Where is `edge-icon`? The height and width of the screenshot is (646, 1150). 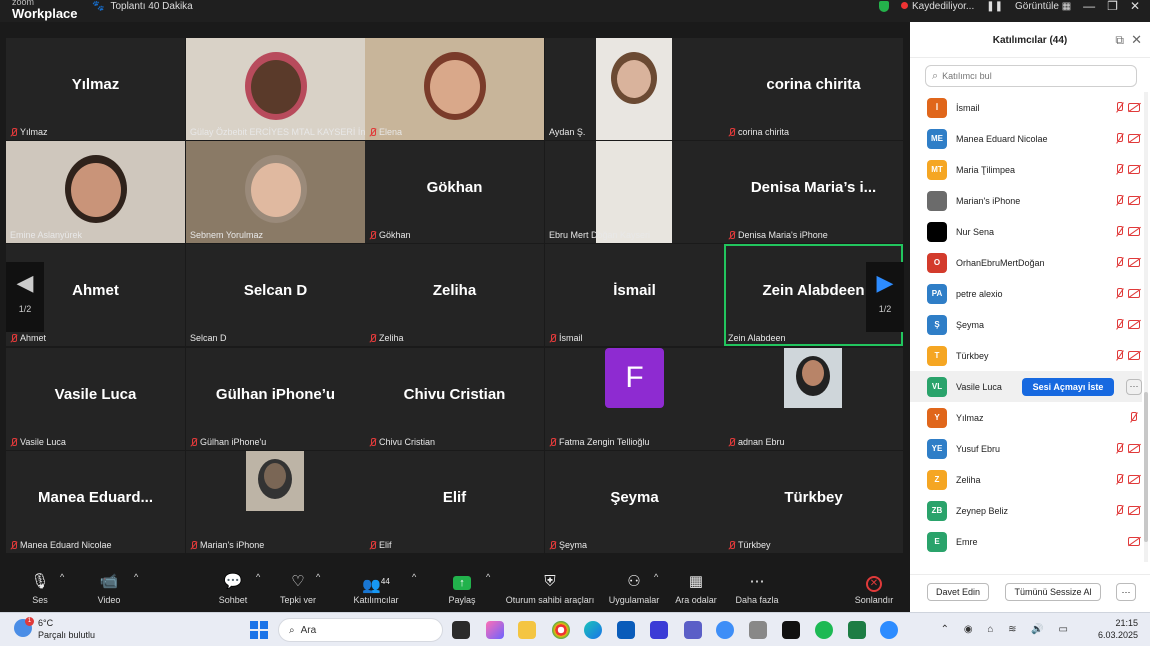
edge-icon is located at coordinates (593, 630).